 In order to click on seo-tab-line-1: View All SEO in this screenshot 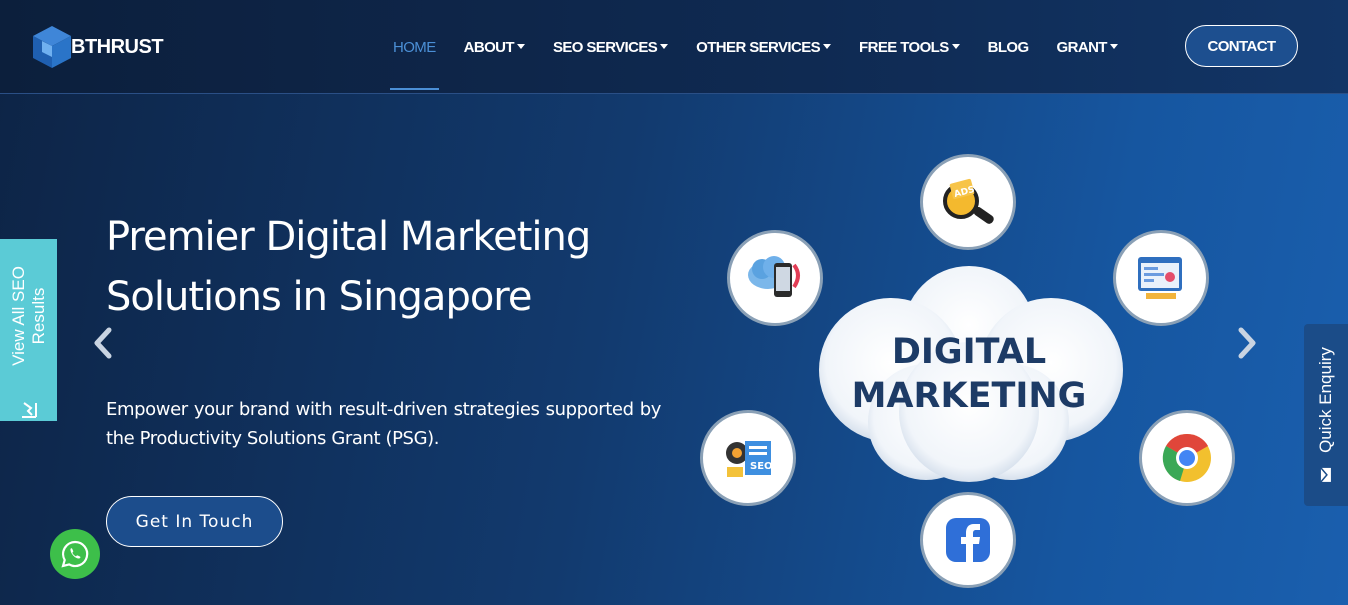, I will do `click(18, 316)`.